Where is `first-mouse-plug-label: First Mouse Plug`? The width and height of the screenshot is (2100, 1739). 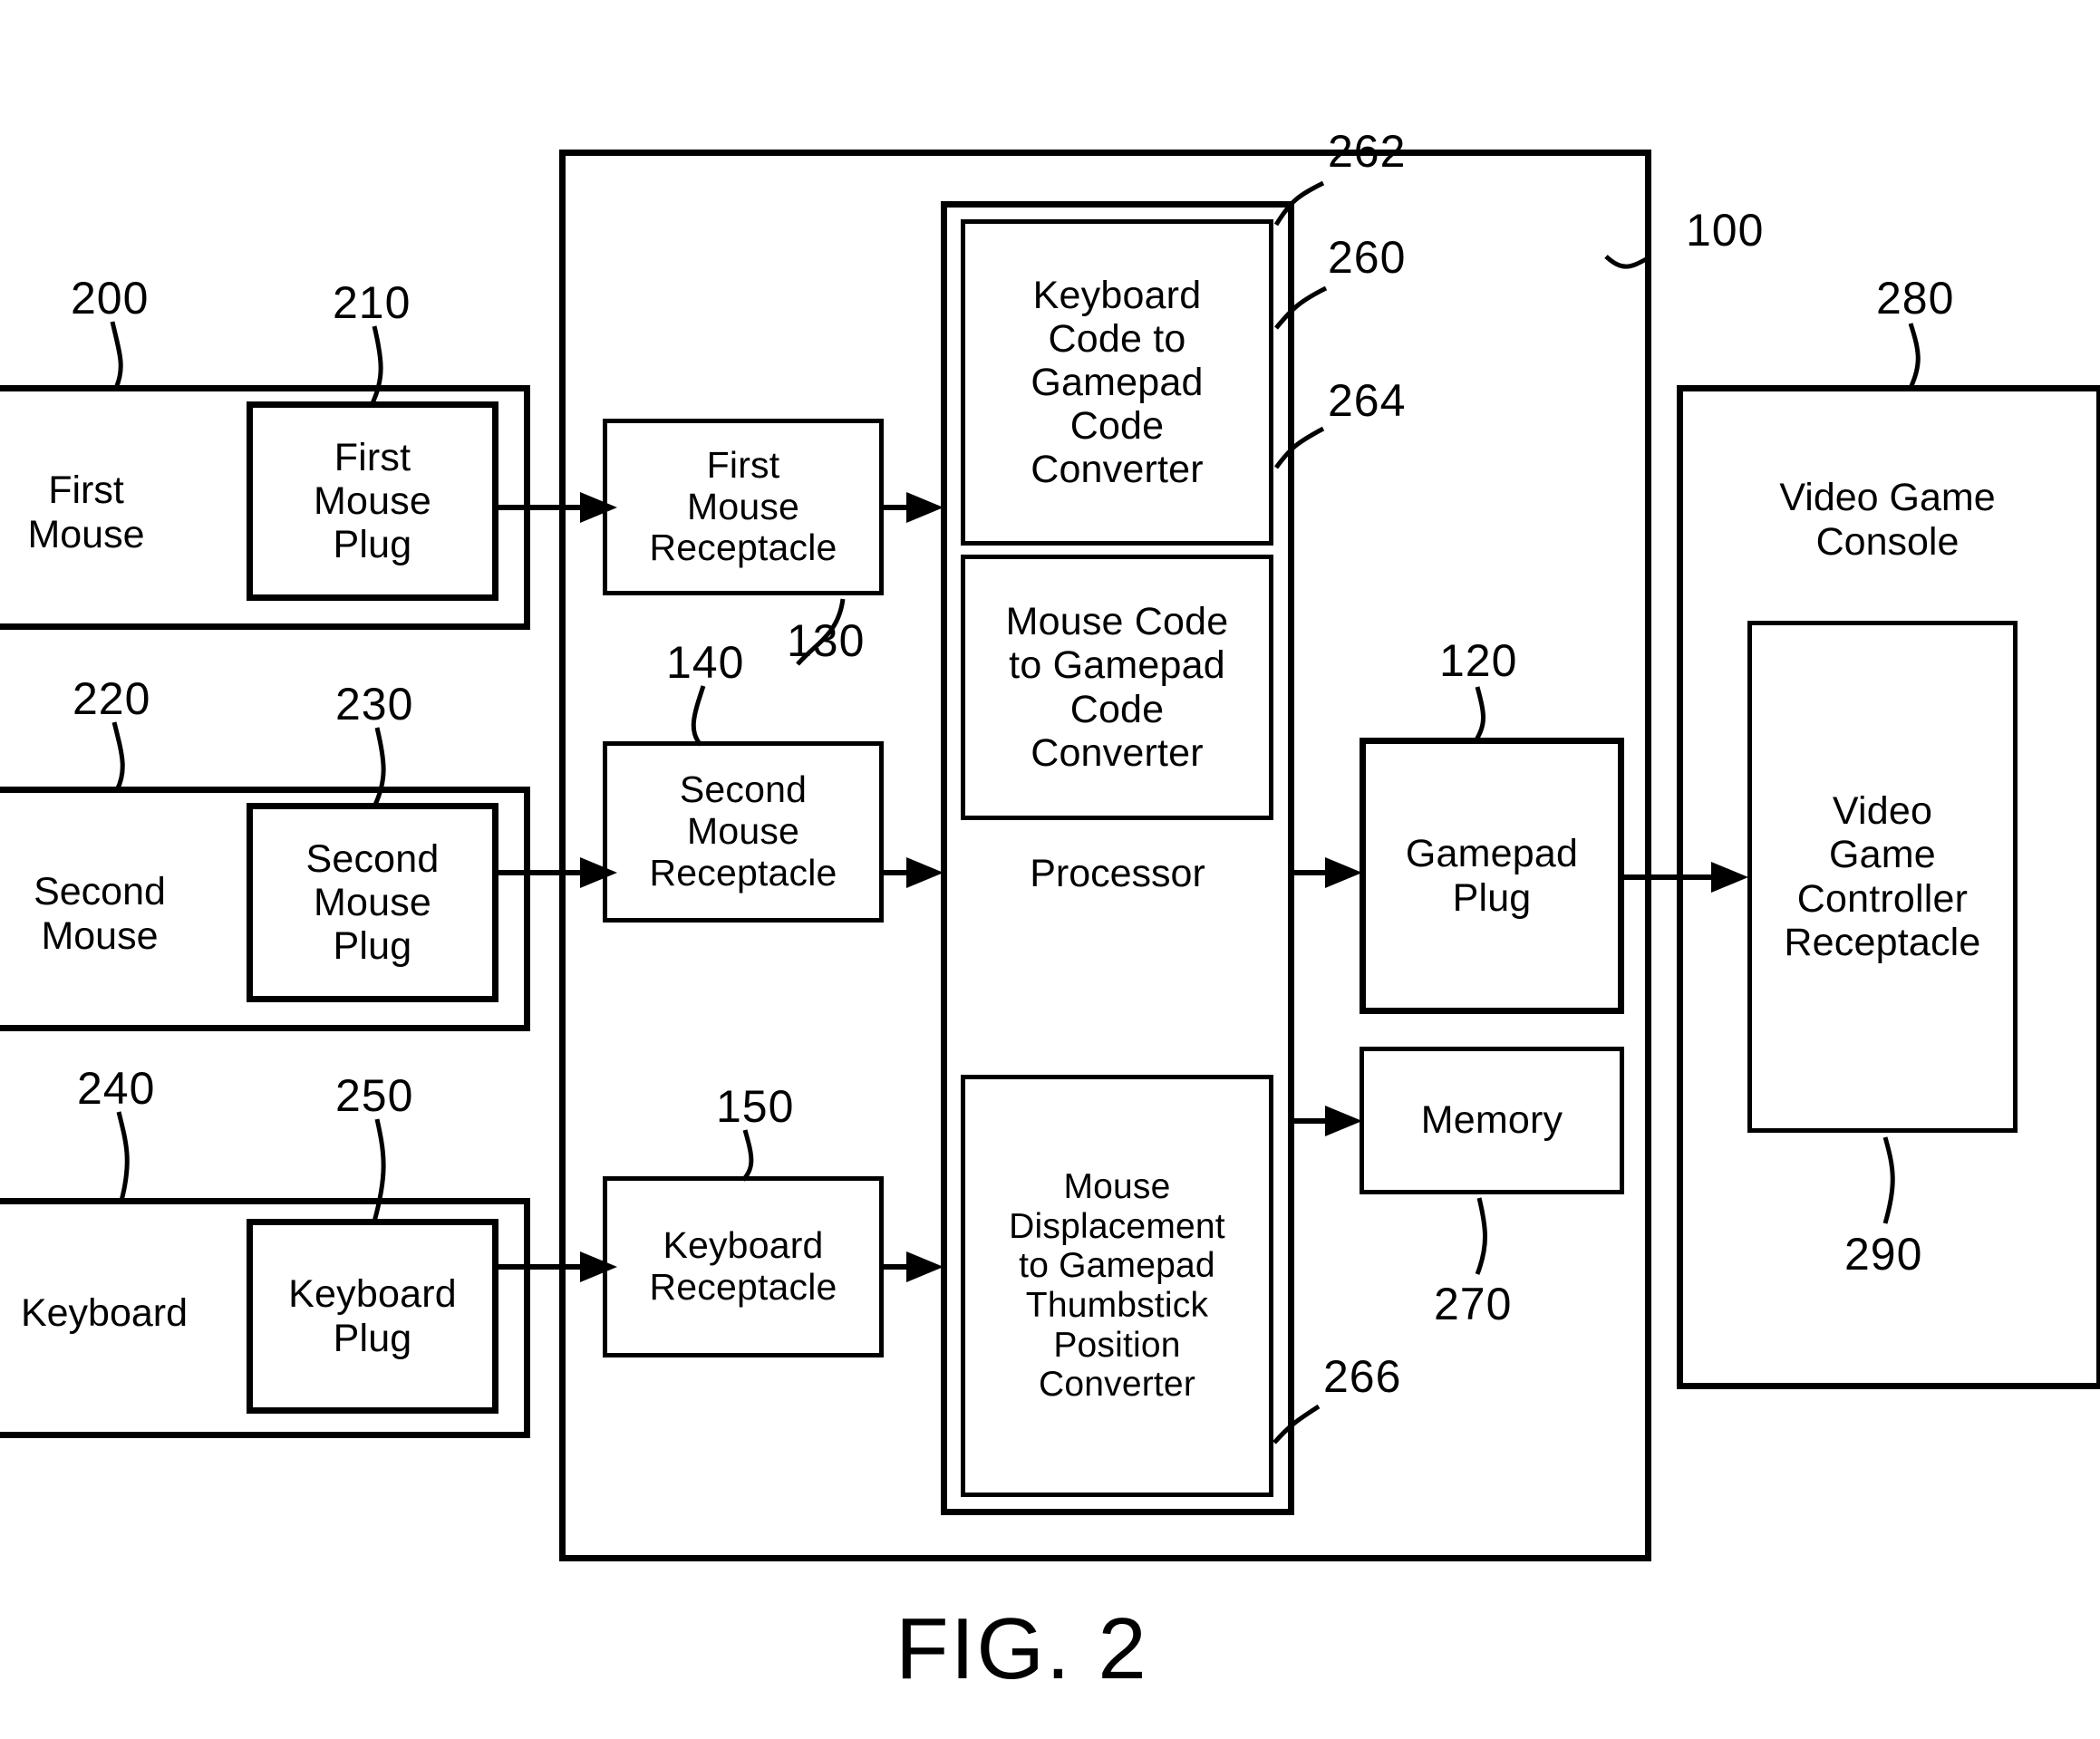 first-mouse-plug-label: First Mouse Plug is located at coordinates (372, 501).